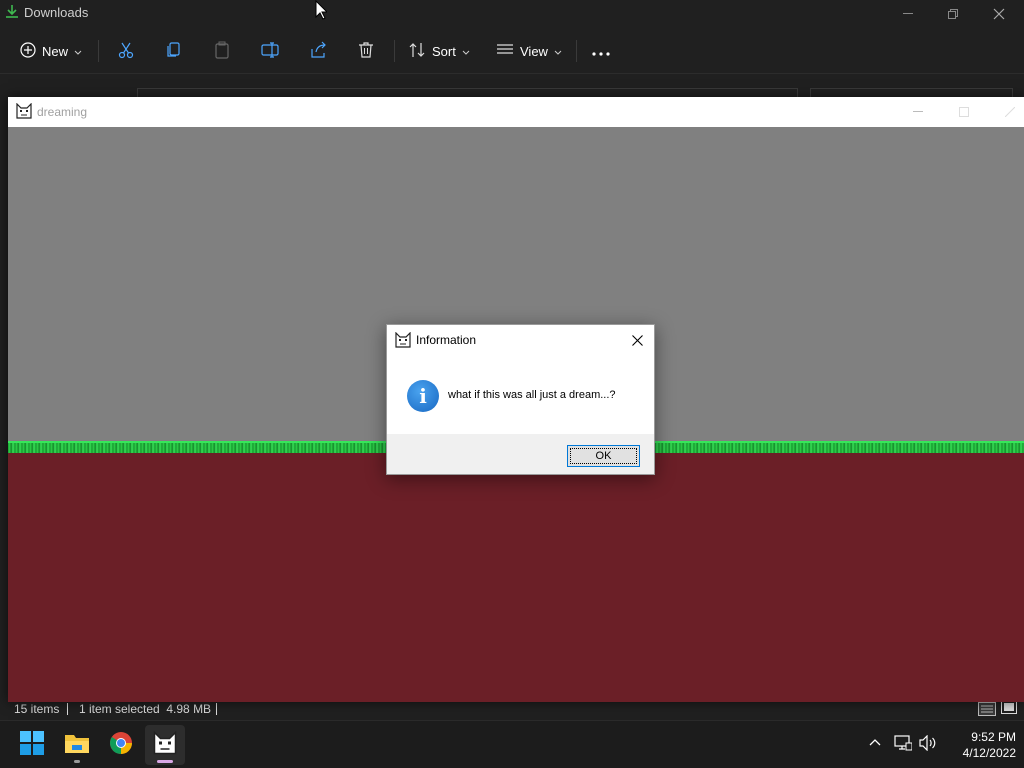 The height and width of the screenshot is (768, 1024). Describe the element at coordinates (532, 395) in the screenshot. I see `dialog-message: what if this was all just a dream...?` at that location.